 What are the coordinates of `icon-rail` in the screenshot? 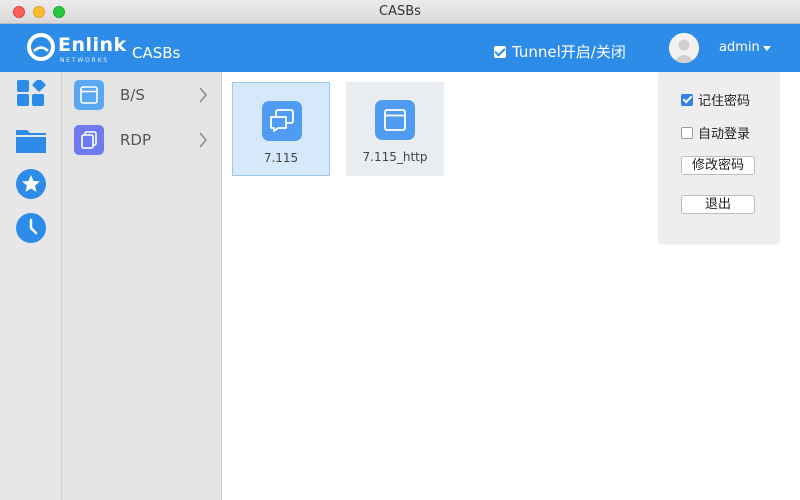 It's located at (31, 286).